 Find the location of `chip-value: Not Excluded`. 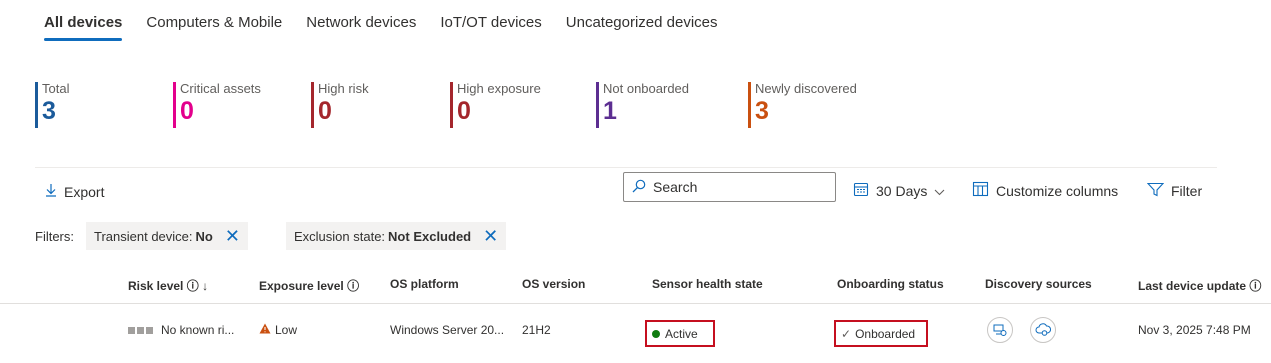

chip-value: Not Excluded is located at coordinates (430, 236).